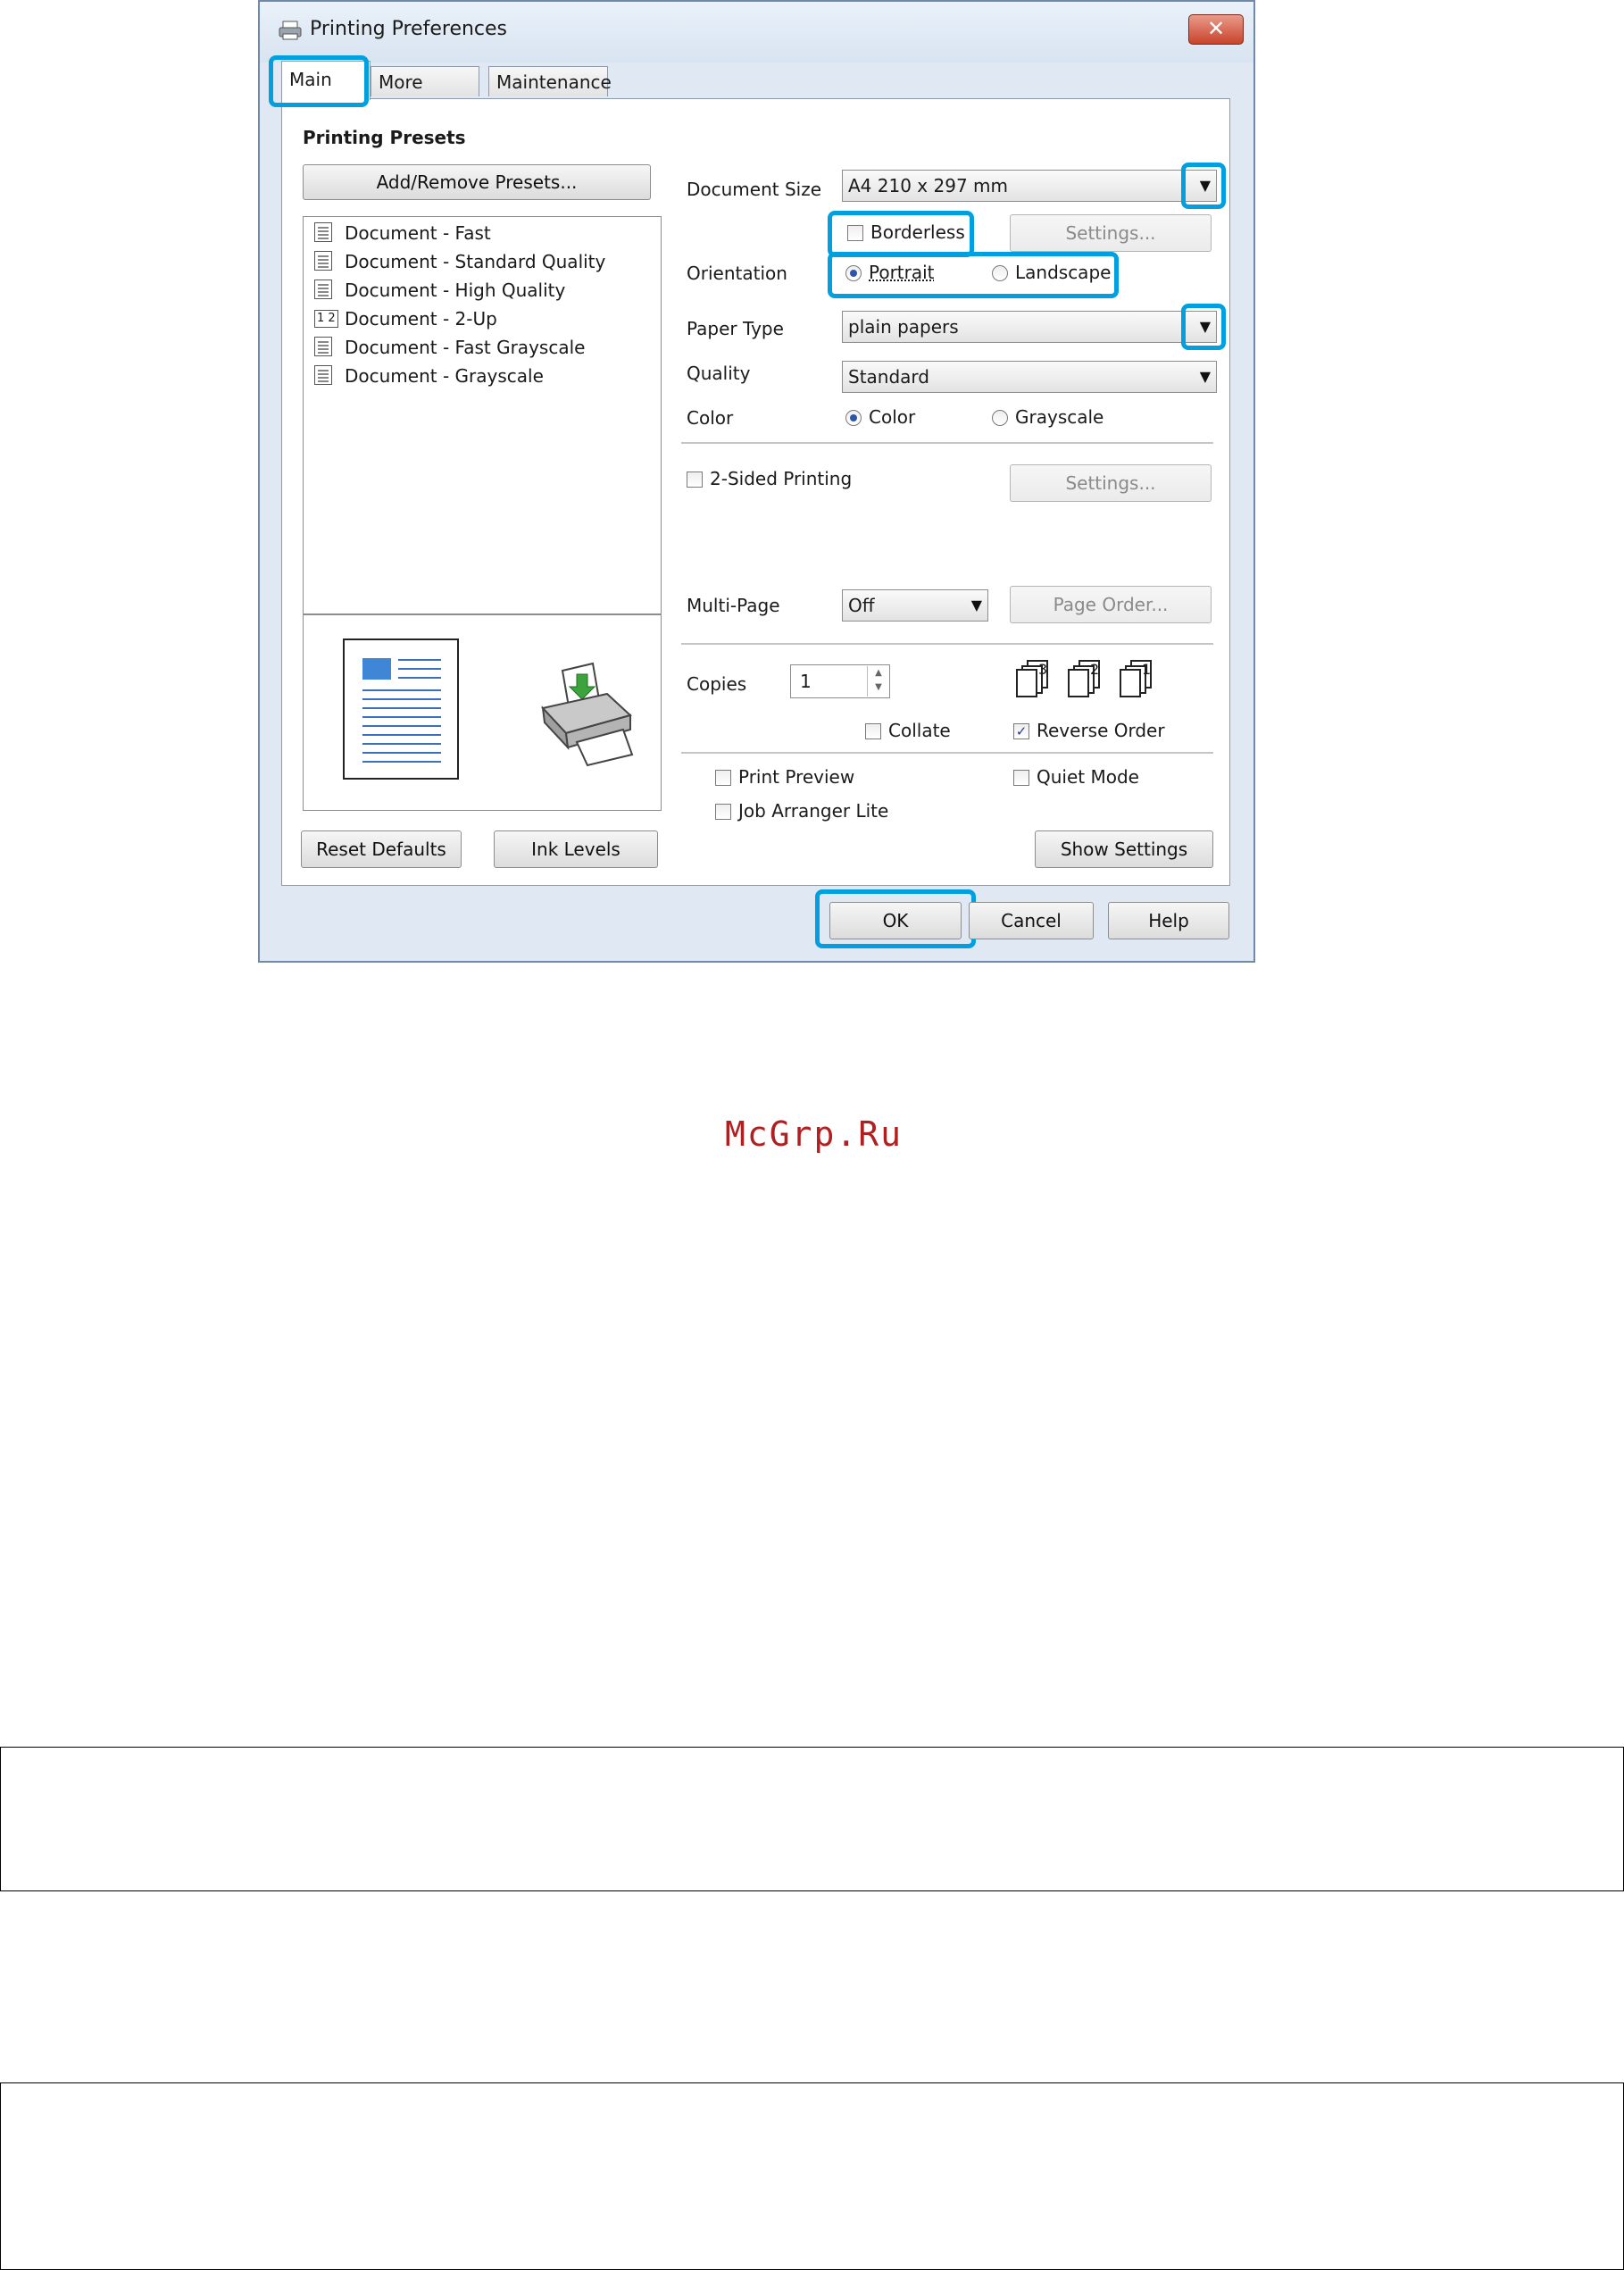  What do you see at coordinates (814, 1134) in the screenshot?
I see `watermark: McGrp.Ru` at bounding box center [814, 1134].